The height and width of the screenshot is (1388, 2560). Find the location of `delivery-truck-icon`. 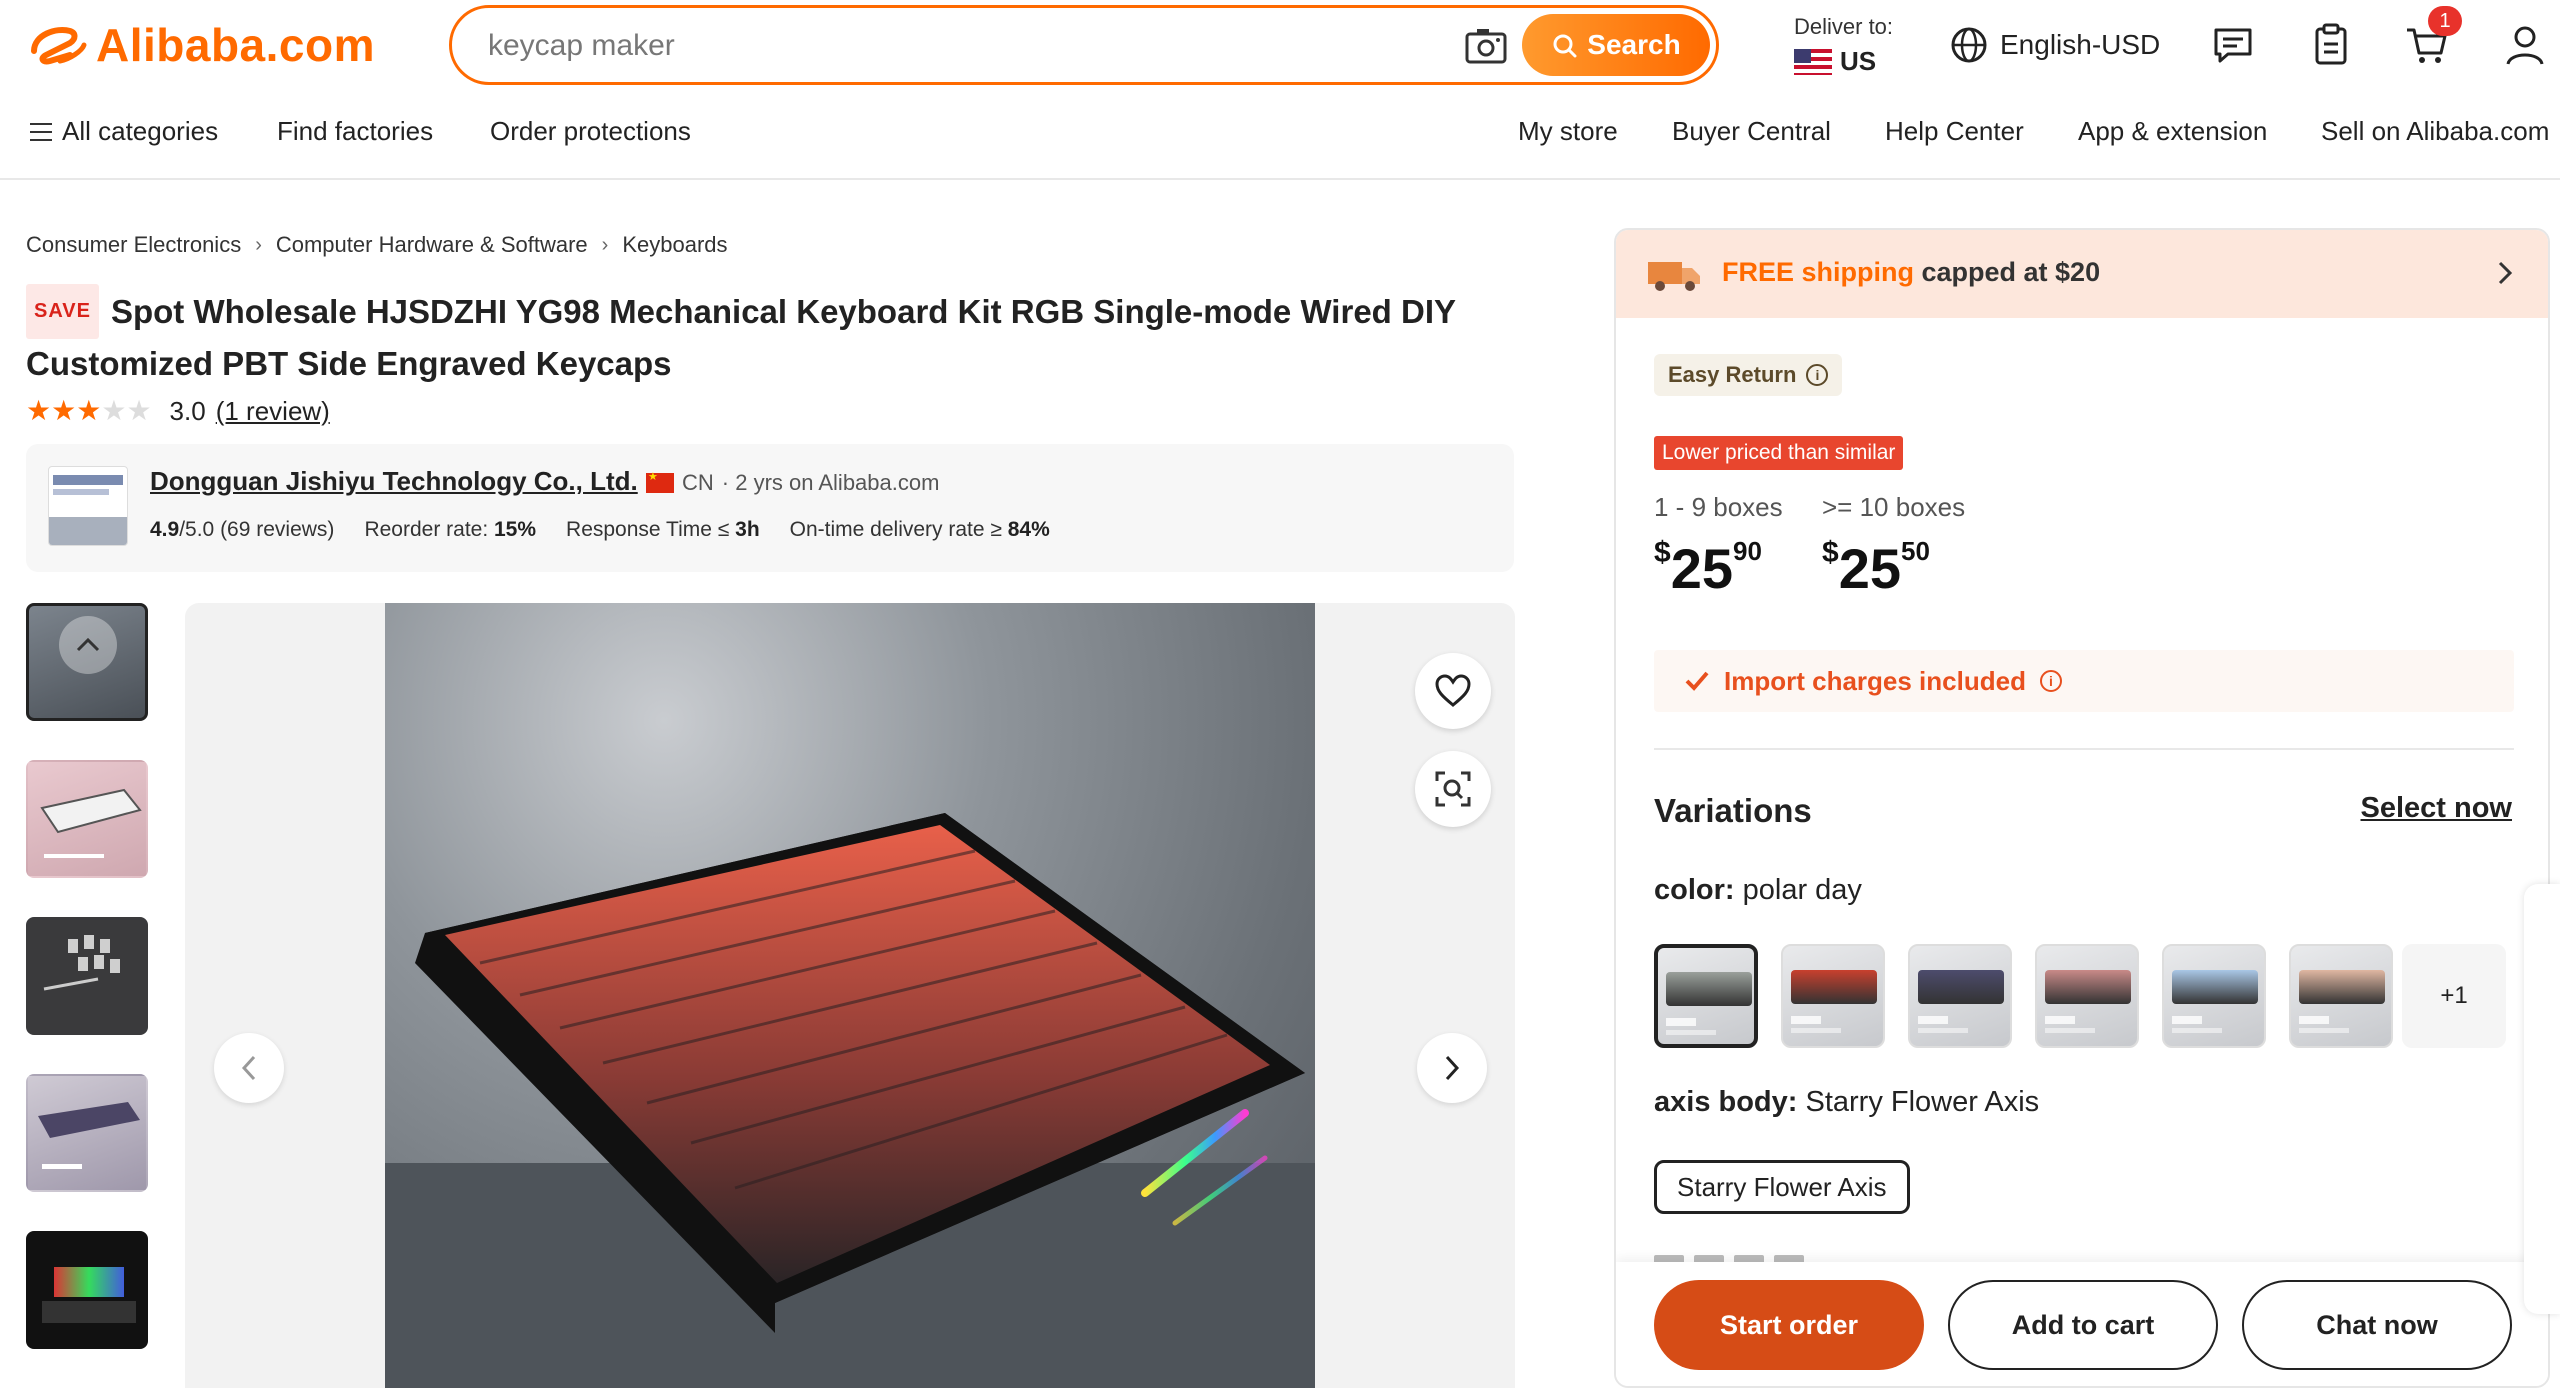

delivery-truck-icon is located at coordinates (1674, 276).